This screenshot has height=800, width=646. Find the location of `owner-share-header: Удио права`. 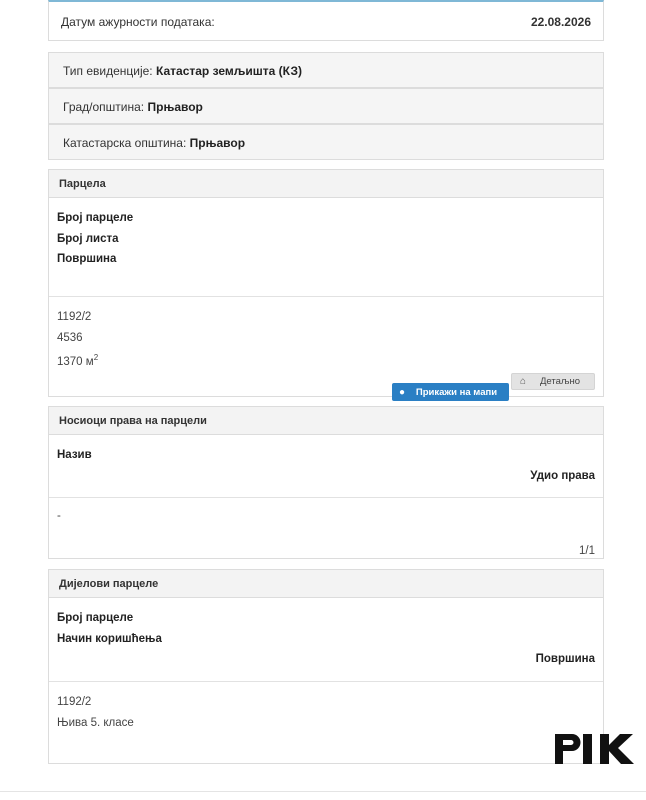

owner-share-header: Удио права is located at coordinates (562, 475).